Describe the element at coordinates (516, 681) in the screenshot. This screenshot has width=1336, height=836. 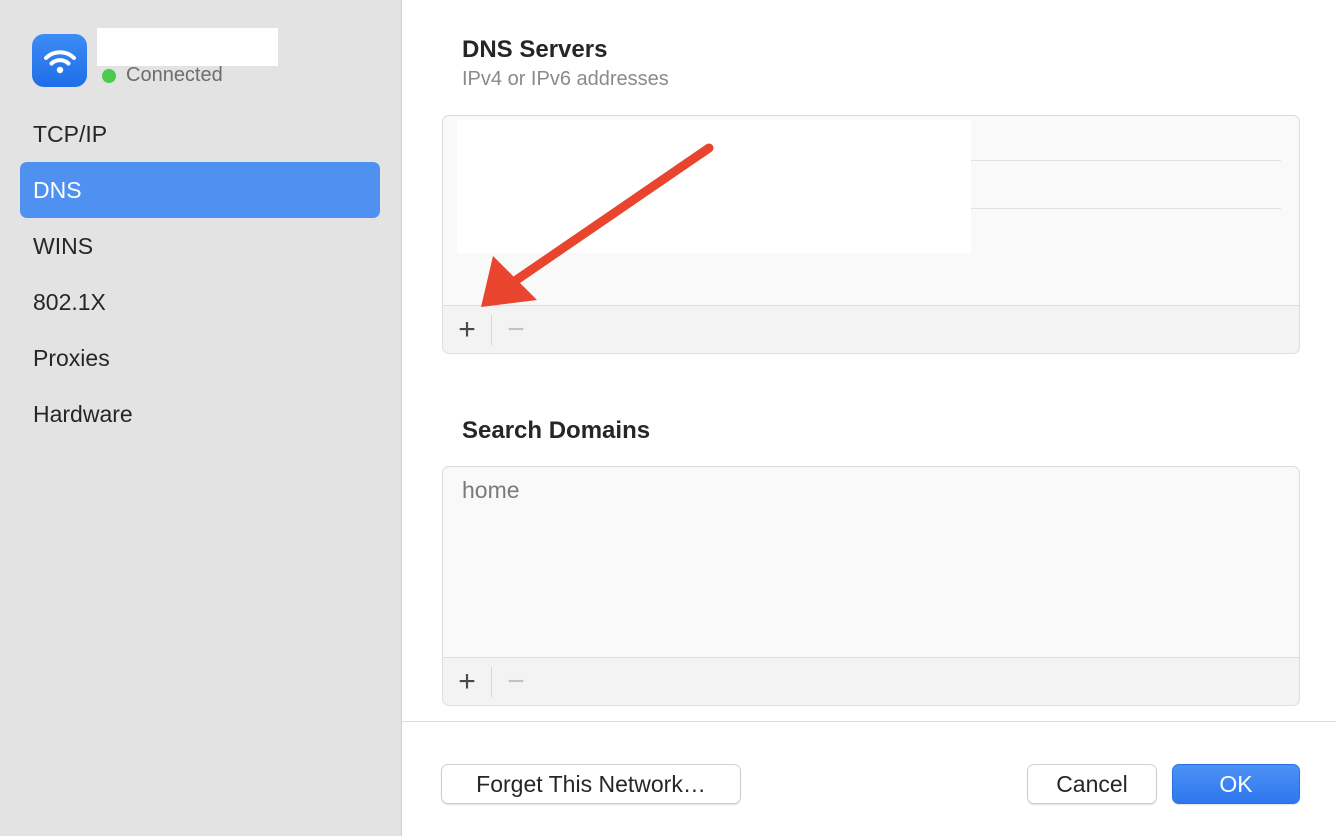
I see `search-domain-remove-button: −` at that location.